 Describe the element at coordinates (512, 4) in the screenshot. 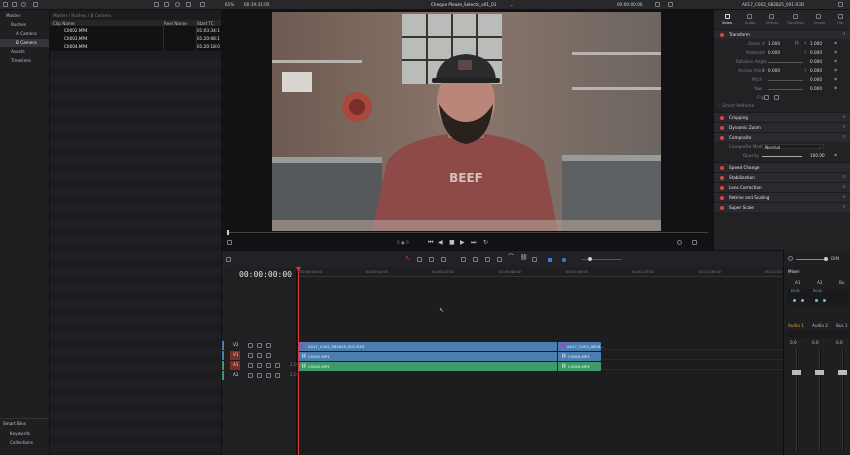

I see `chevron-down-icon: ⌄` at that location.